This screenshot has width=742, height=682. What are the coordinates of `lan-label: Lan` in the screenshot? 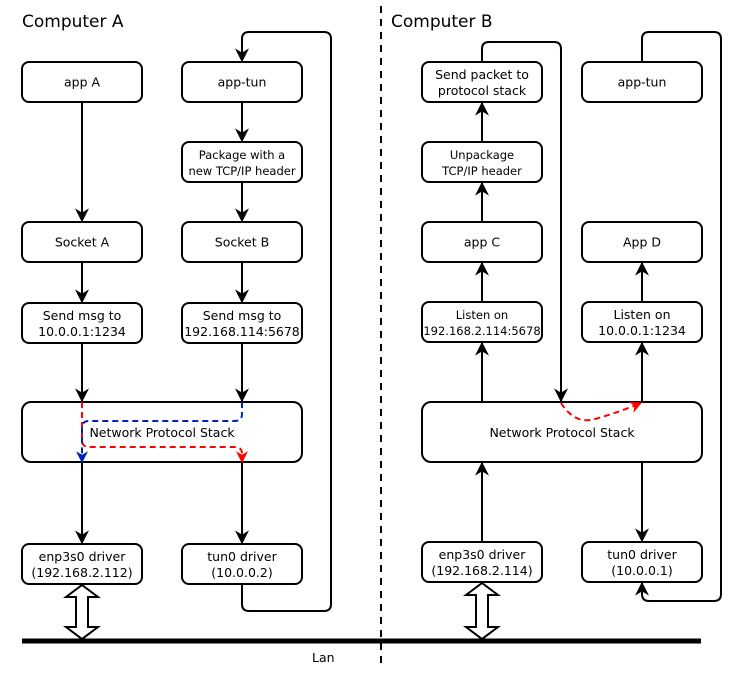 It's located at (323, 657).